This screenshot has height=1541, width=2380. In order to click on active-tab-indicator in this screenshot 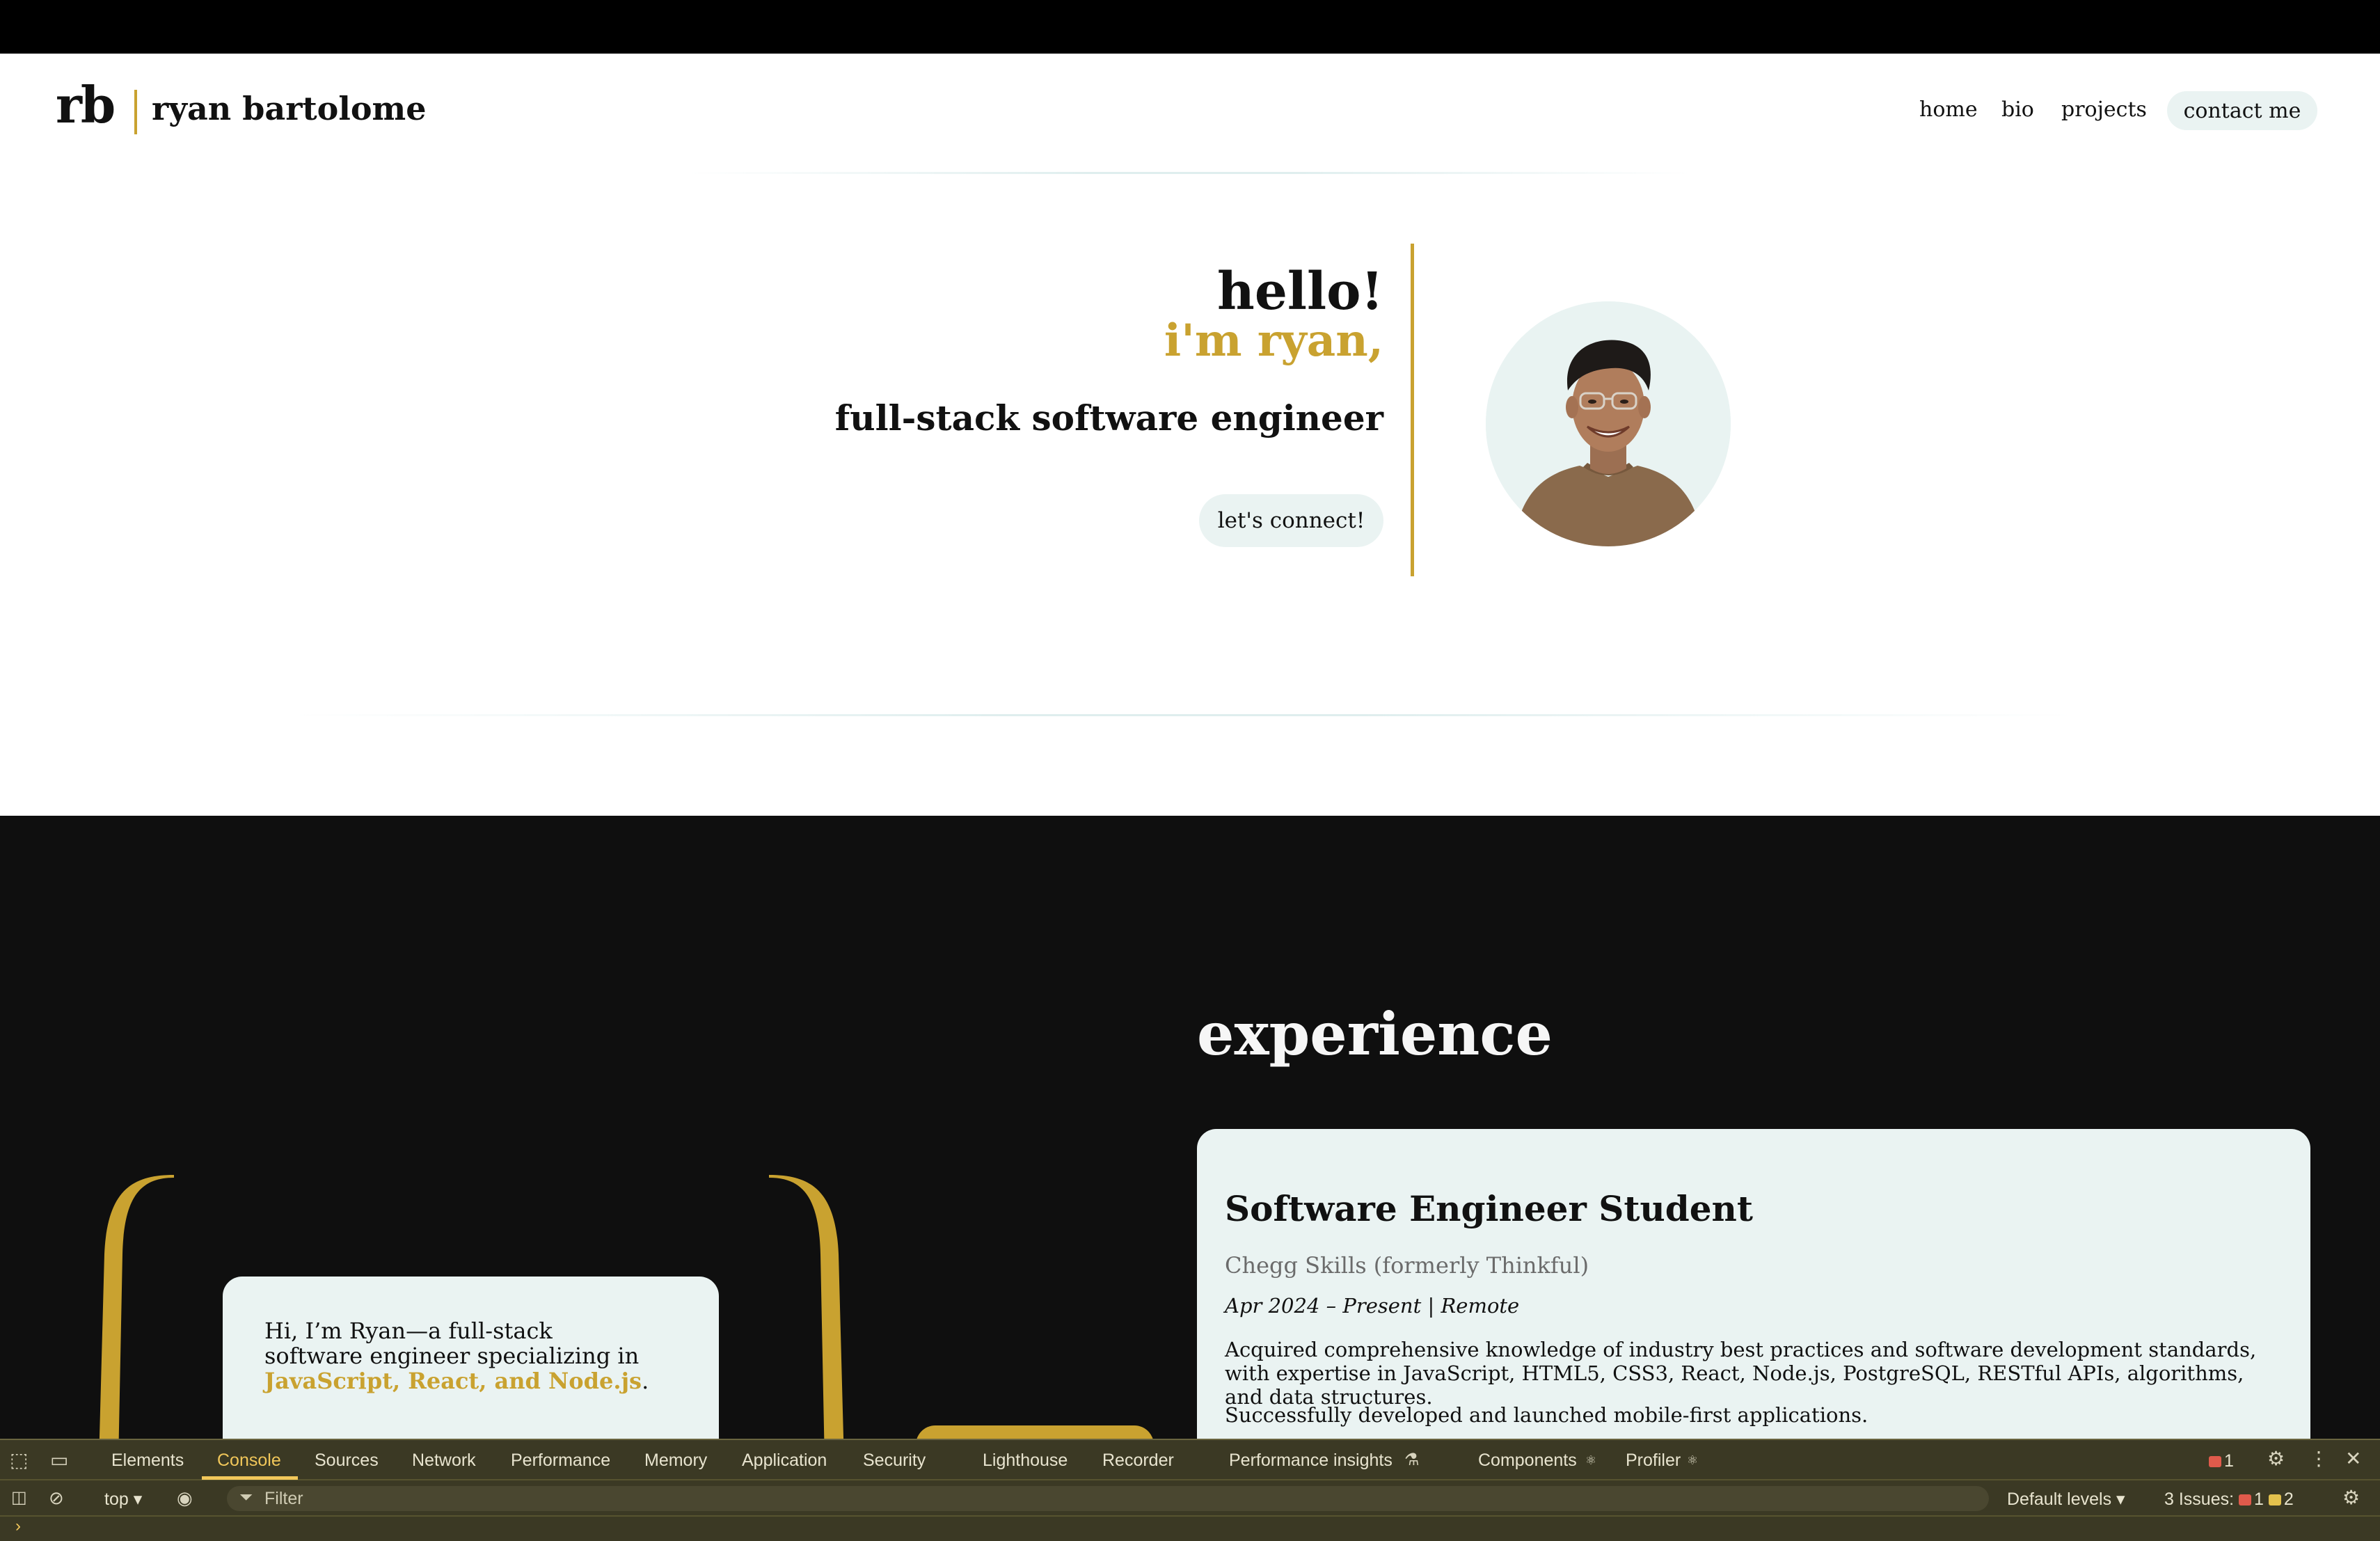, I will do `click(250, 1478)`.